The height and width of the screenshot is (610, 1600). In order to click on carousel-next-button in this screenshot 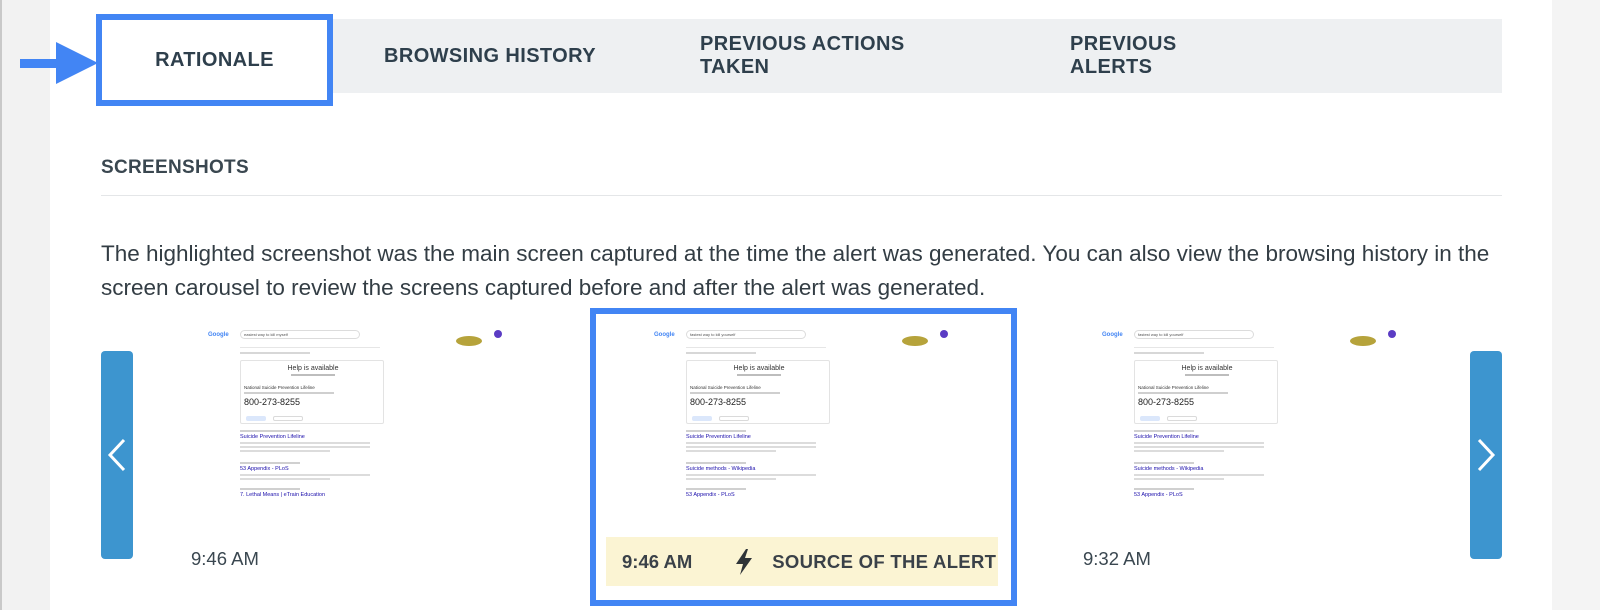, I will do `click(1486, 455)`.